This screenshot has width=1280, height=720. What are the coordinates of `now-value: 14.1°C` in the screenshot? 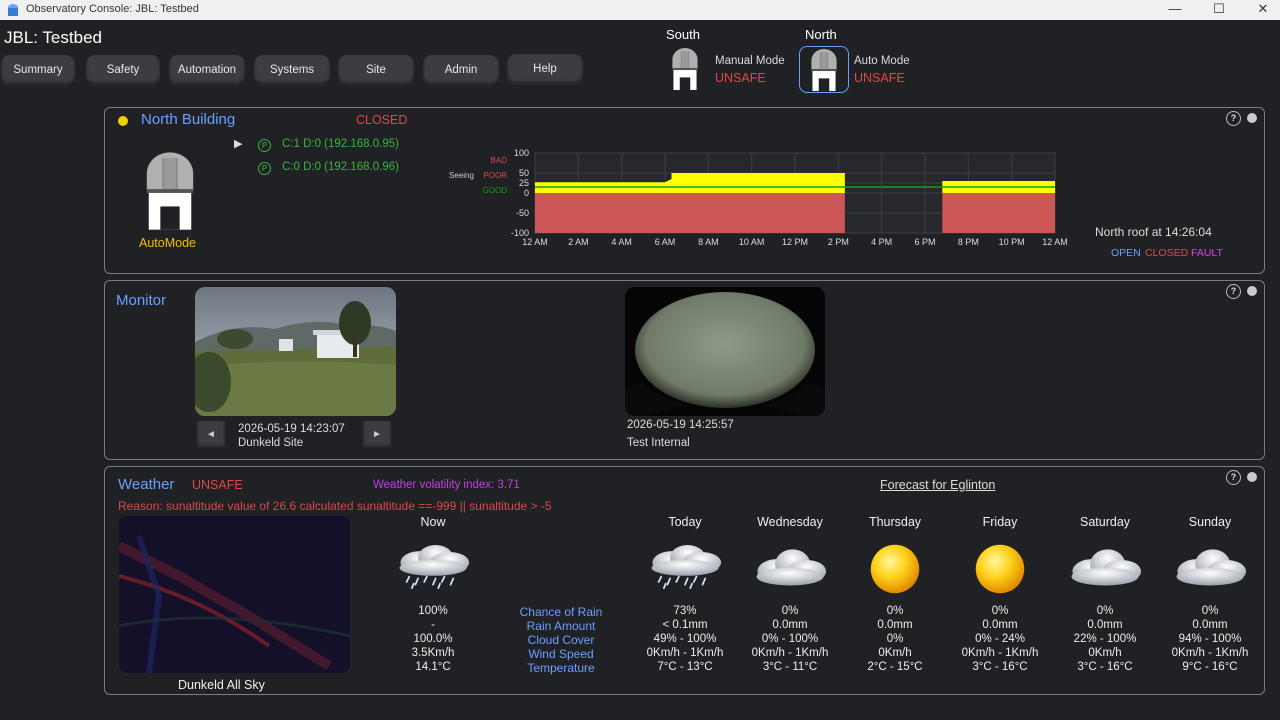 It's located at (433, 667).